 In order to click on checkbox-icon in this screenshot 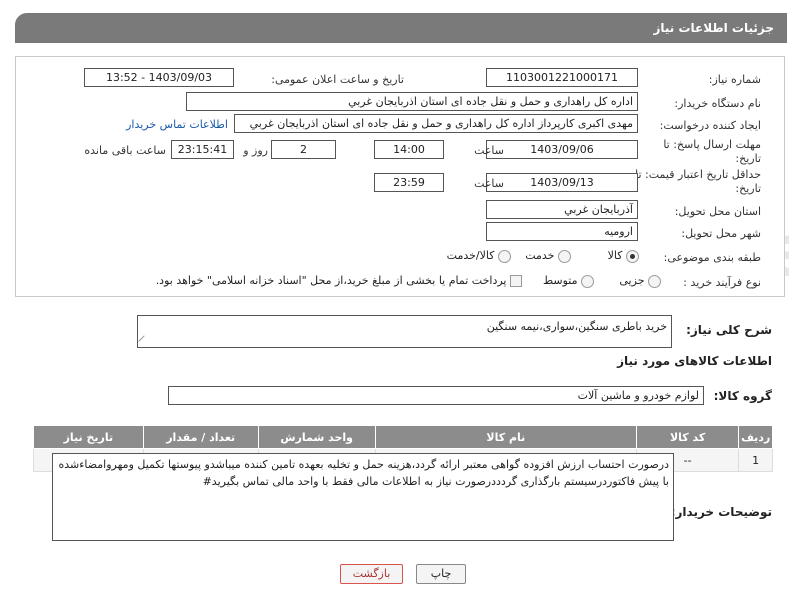, I will do `click(516, 281)`.